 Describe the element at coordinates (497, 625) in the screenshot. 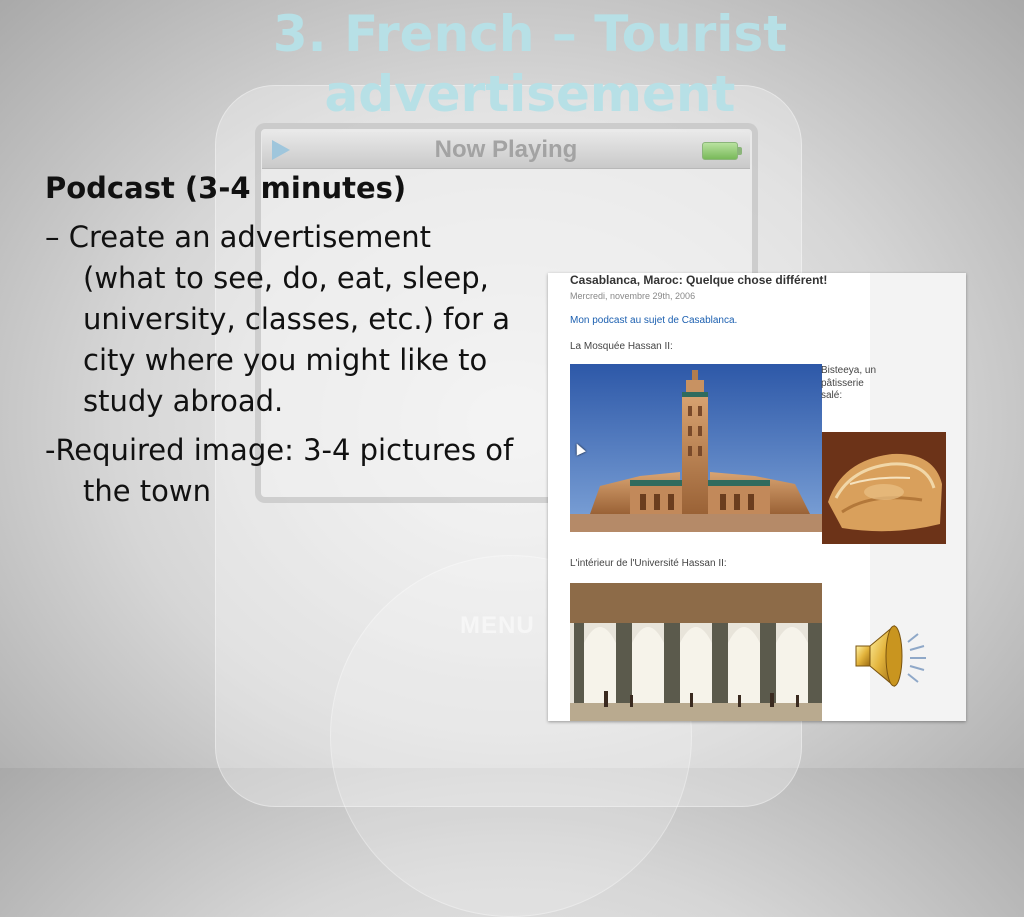

I see `menu-label: MENU` at that location.